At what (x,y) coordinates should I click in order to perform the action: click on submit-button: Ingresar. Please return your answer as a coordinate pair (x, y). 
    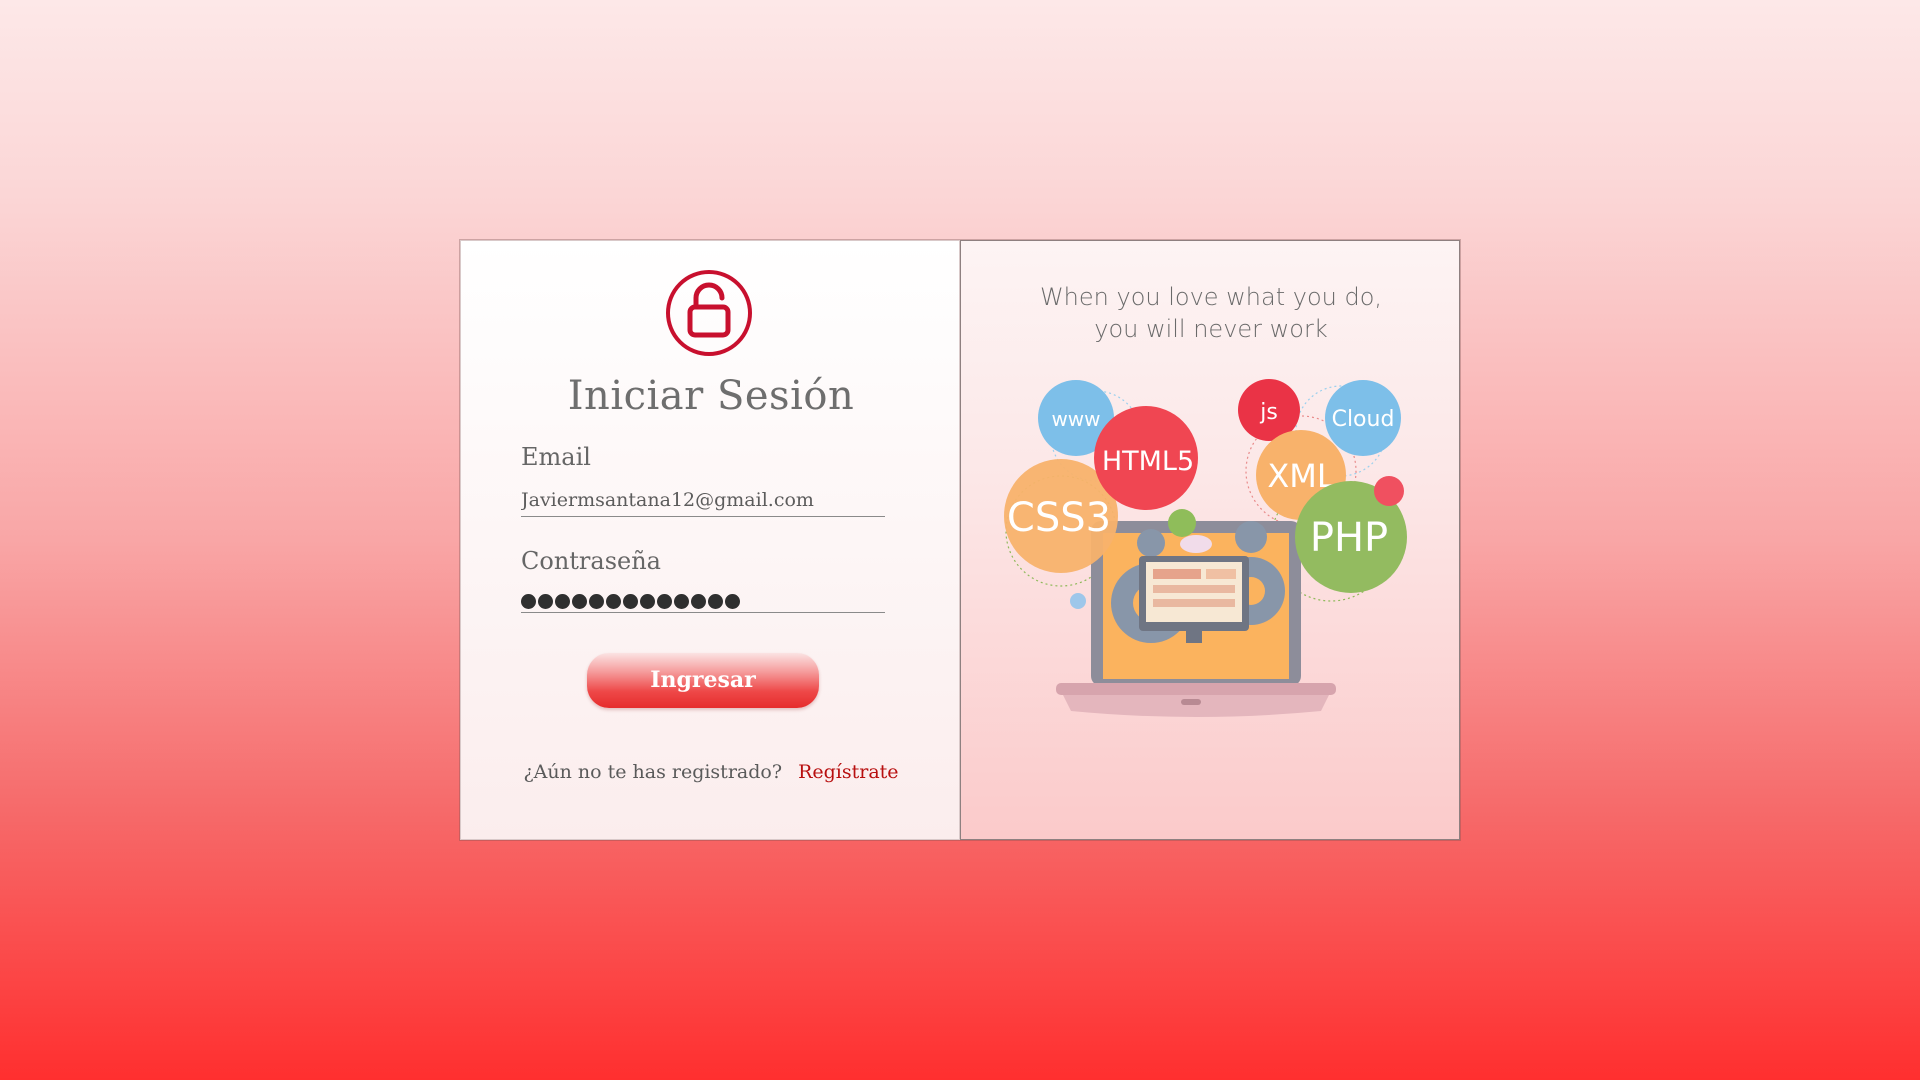
    Looking at the image, I should click on (703, 680).